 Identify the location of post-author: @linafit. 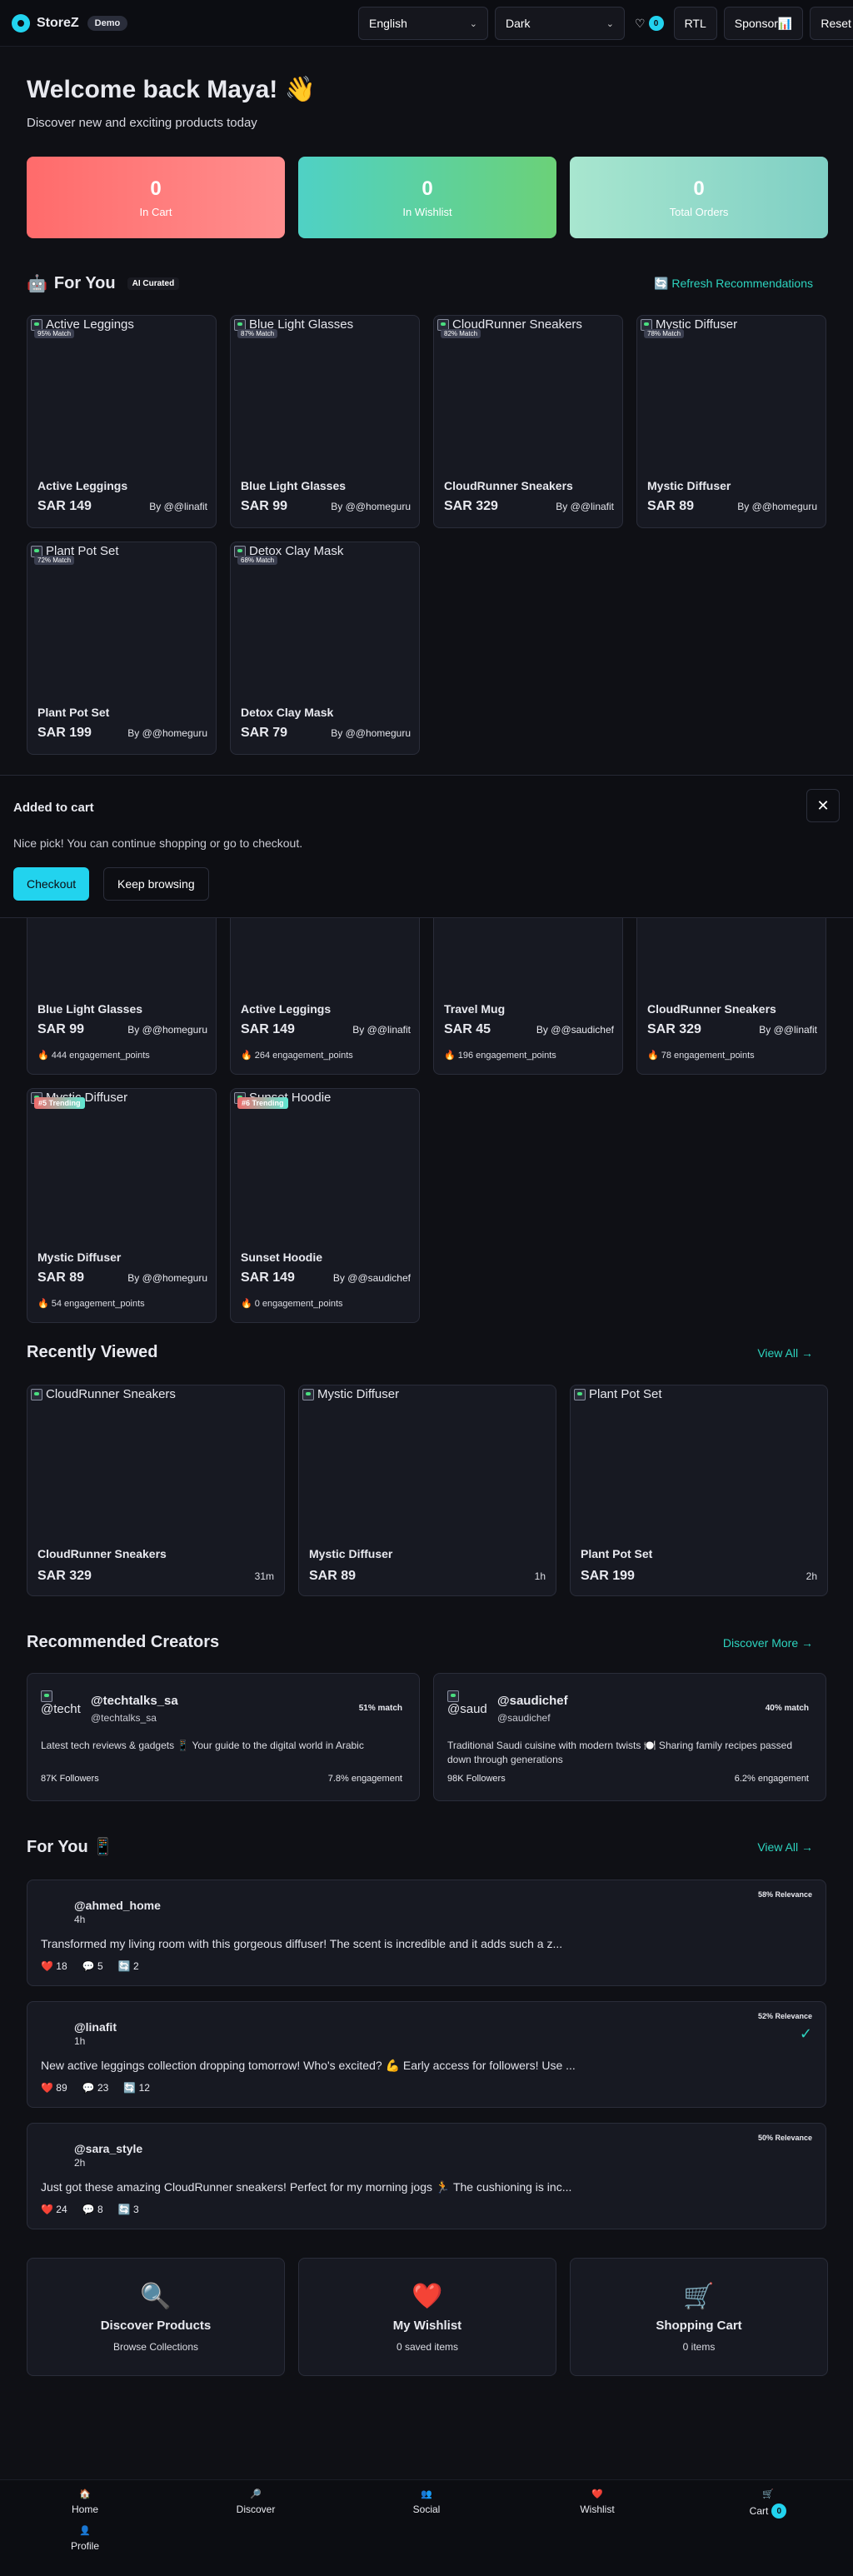
(95, 2027).